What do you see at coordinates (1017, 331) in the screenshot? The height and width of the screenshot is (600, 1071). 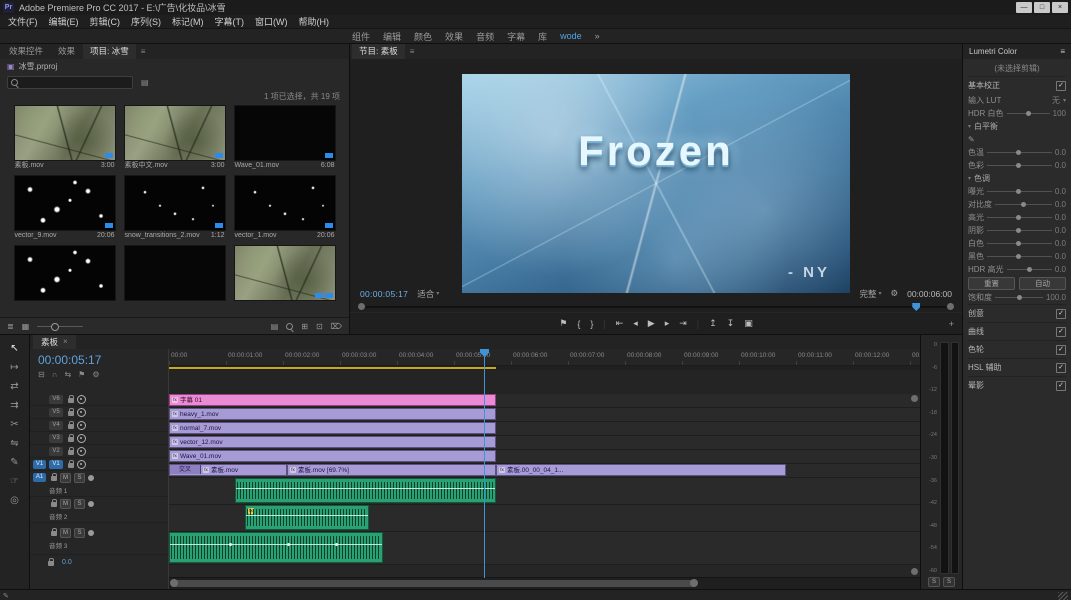 I see `section-curves: 曲线 ✓` at bounding box center [1017, 331].